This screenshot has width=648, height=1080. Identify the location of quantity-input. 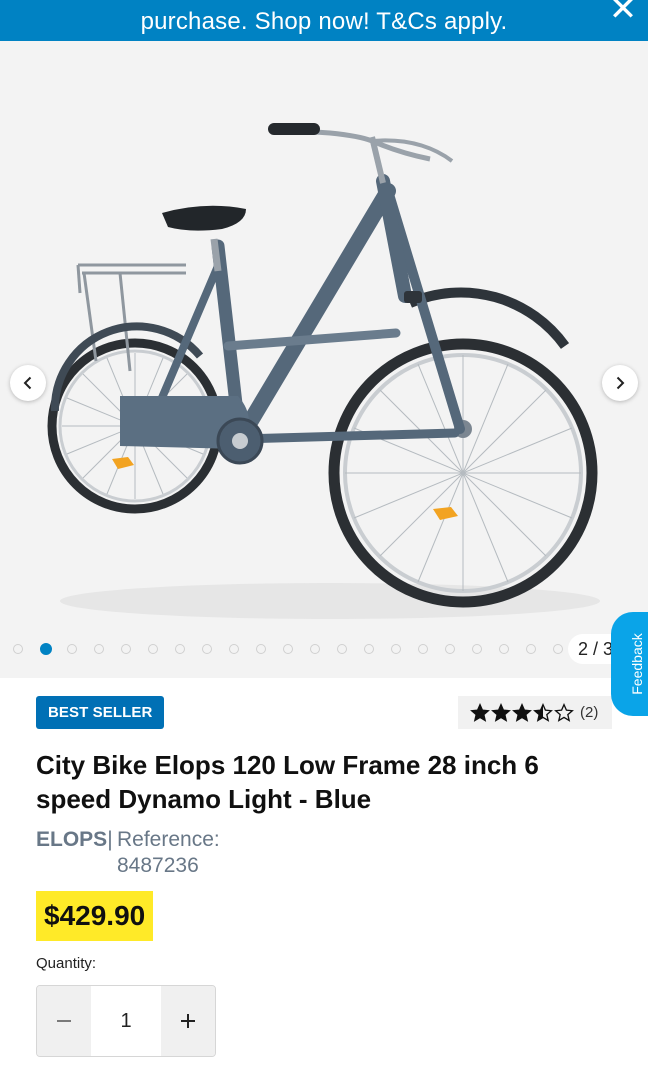
(126, 1021).